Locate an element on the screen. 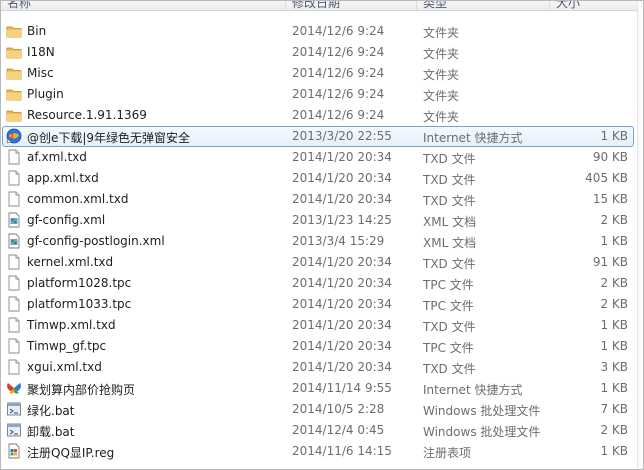 The width and height of the screenshot is (644, 470). registry-file-icon is located at coordinates (14, 451).